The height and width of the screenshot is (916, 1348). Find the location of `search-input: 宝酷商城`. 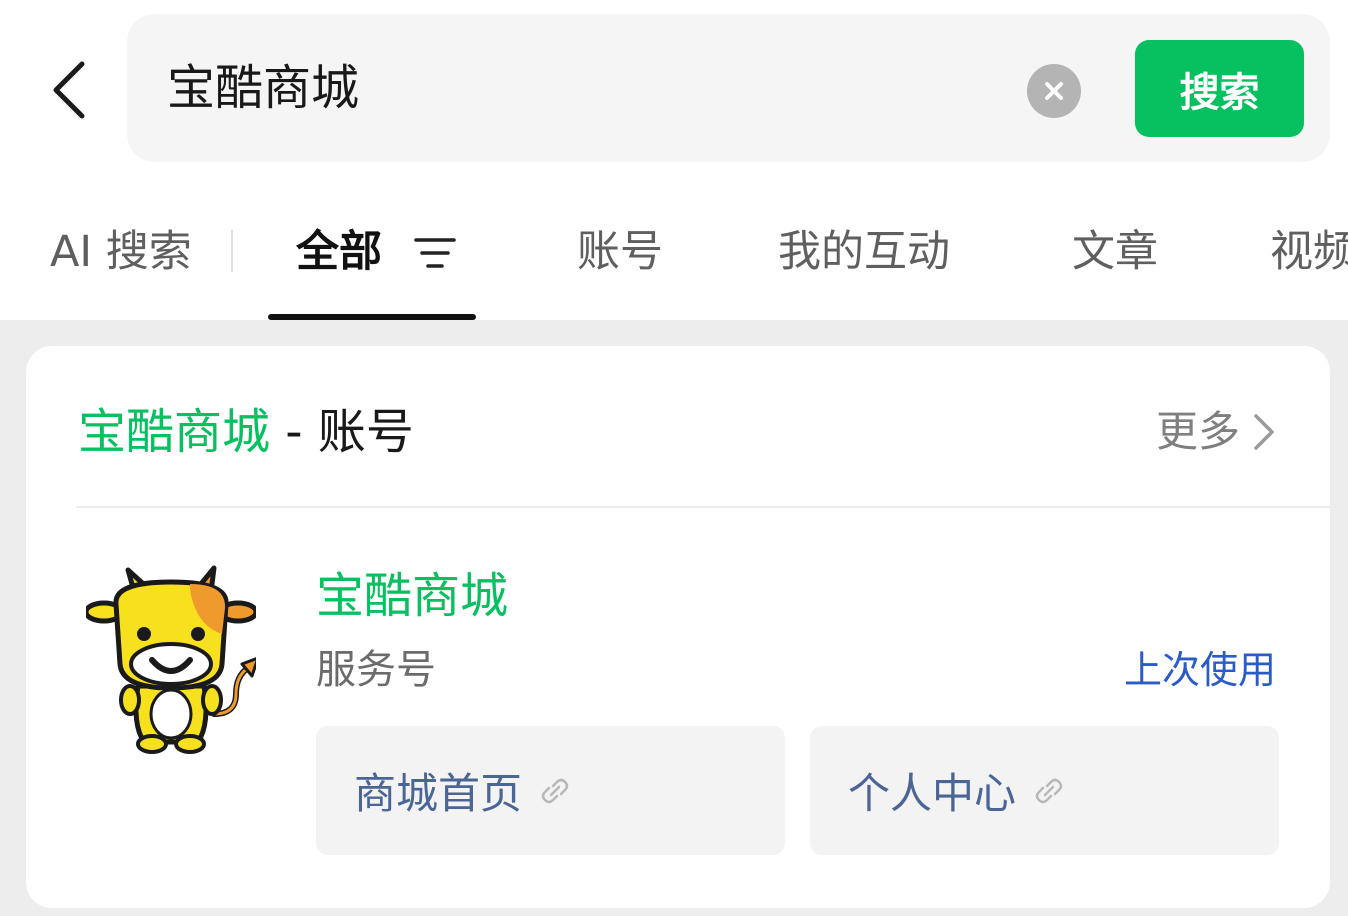

search-input: 宝酷商城 is located at coordinates (263, 88).